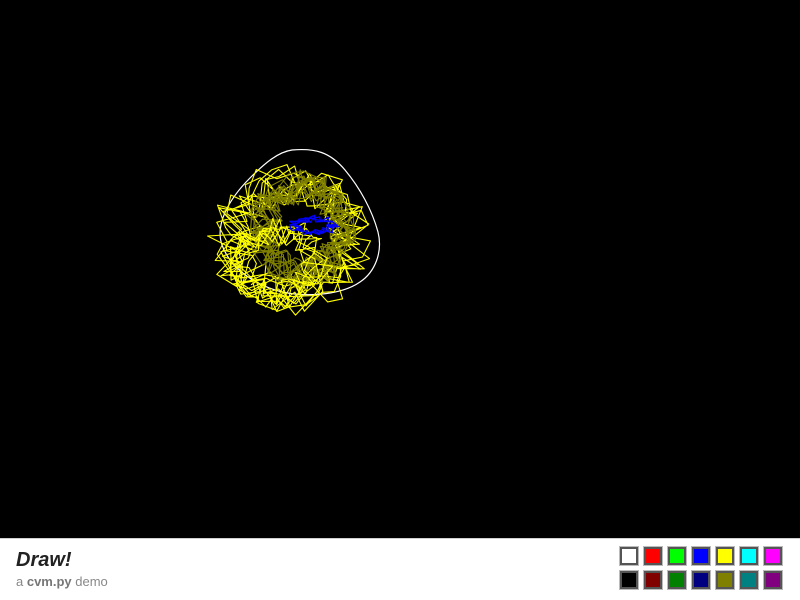 This screenshot has height=600, width=800. I want to click on subtitle-library-name: cvm.py, so click(49, 581).